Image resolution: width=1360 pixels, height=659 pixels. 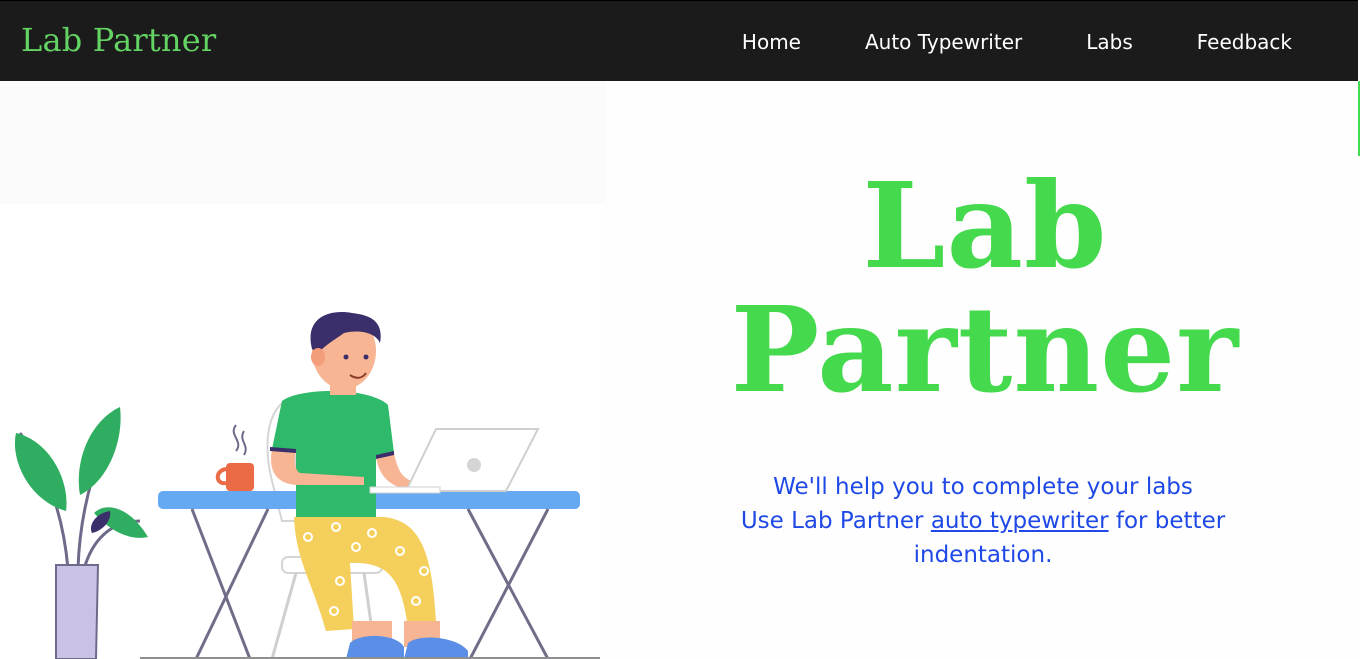 What do you see at coordinates (835, 521) in the screenshot?
I see `tagline-prefix: Use Lab Partner` at bounding box center [835, 521].